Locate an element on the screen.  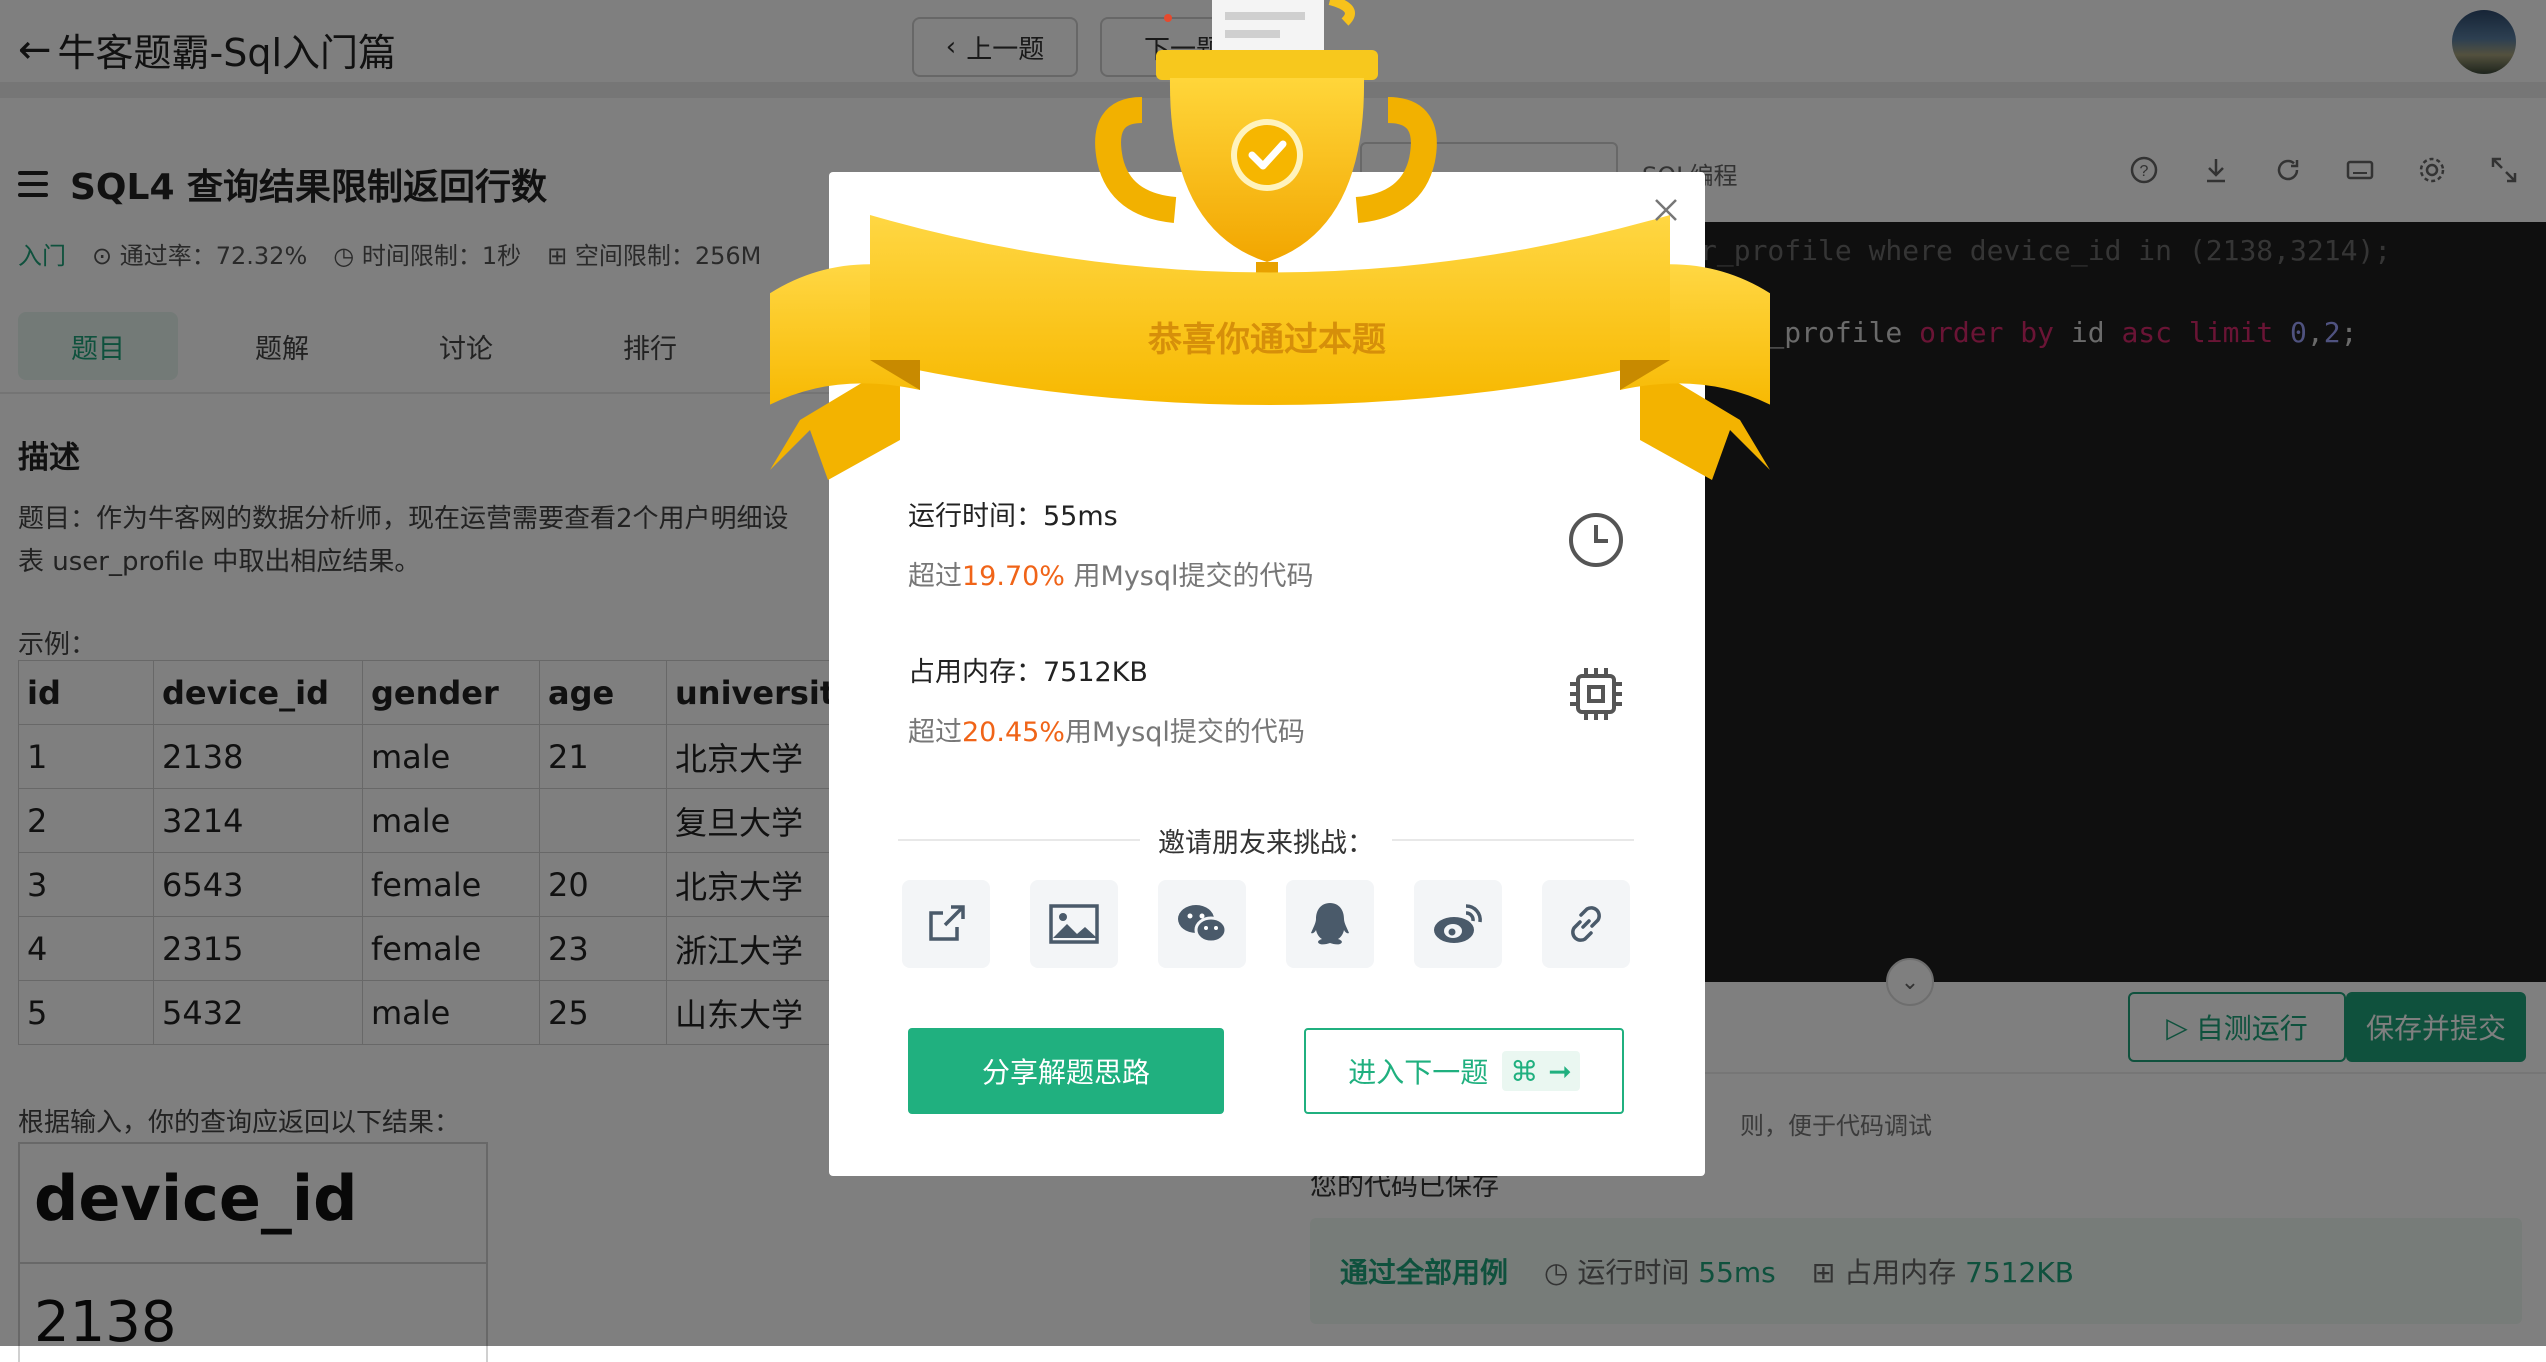
invite-divider: 邀请朋友来挑战： is located at coordinates (1266, 840).